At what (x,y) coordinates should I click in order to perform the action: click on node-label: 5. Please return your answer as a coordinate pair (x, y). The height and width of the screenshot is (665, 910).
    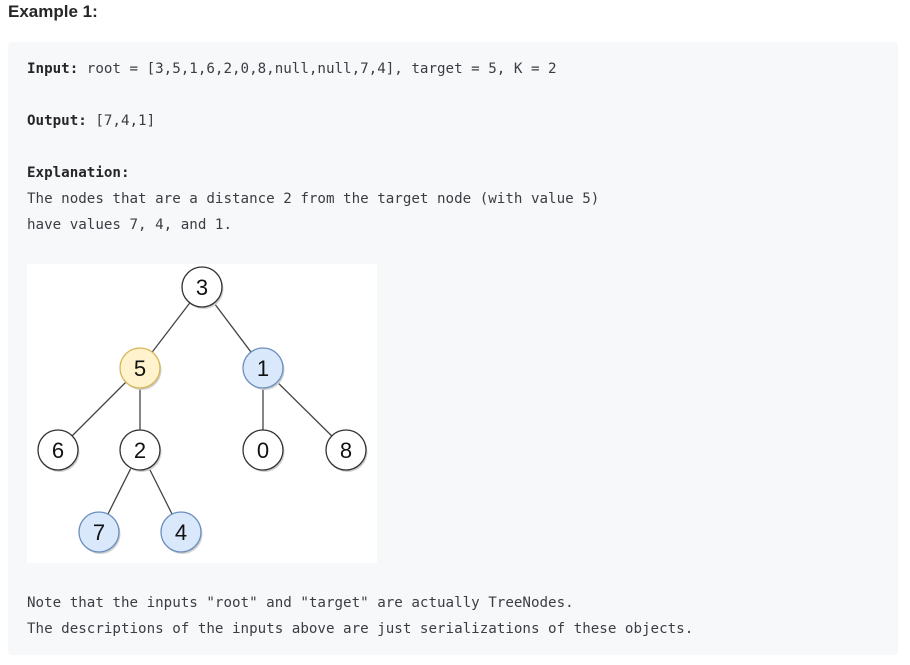
    Looking at the image, I should click on (140, 368).